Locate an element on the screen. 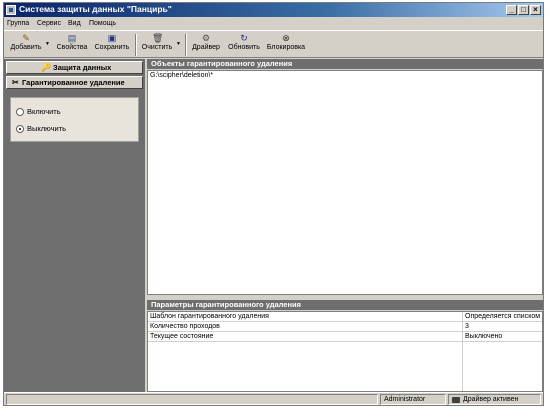  title-bar: Система защиты данных "Панцирь" _ □ × is located at coordinates (273, 10).